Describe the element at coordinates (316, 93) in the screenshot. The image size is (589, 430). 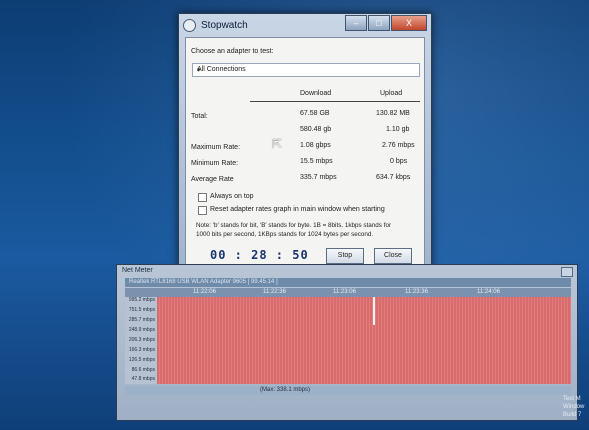
I see `download-column-header: Download` at that location.